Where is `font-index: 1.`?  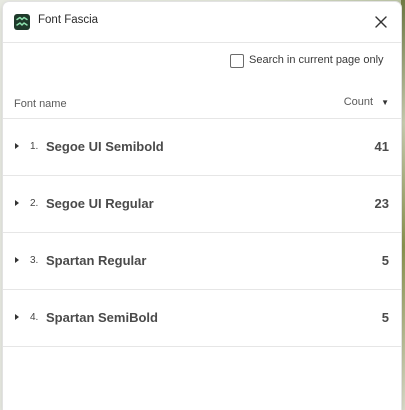 font-index: 1. is located at coordinates (34, 146).